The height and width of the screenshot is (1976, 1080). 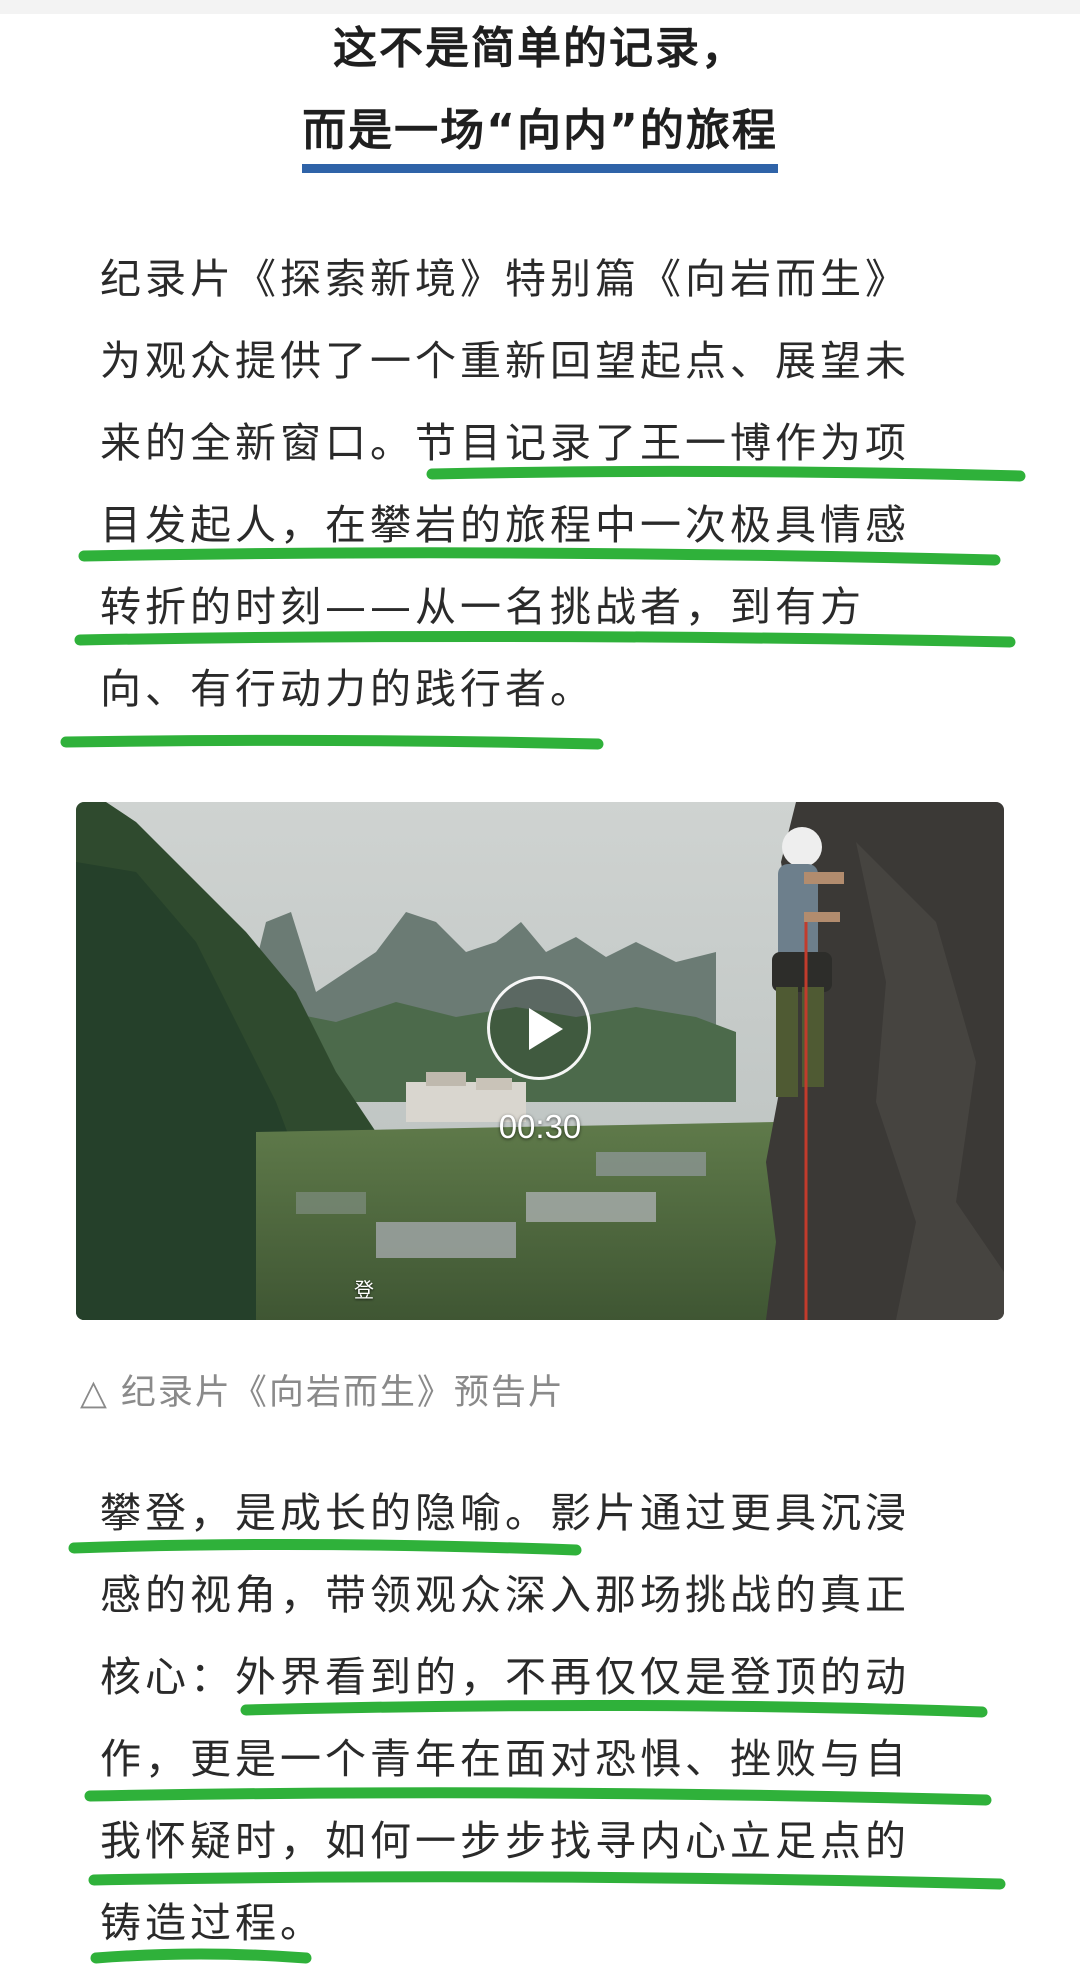 I want to click on video-duration: 00:30, so click(x=540, y=1126).